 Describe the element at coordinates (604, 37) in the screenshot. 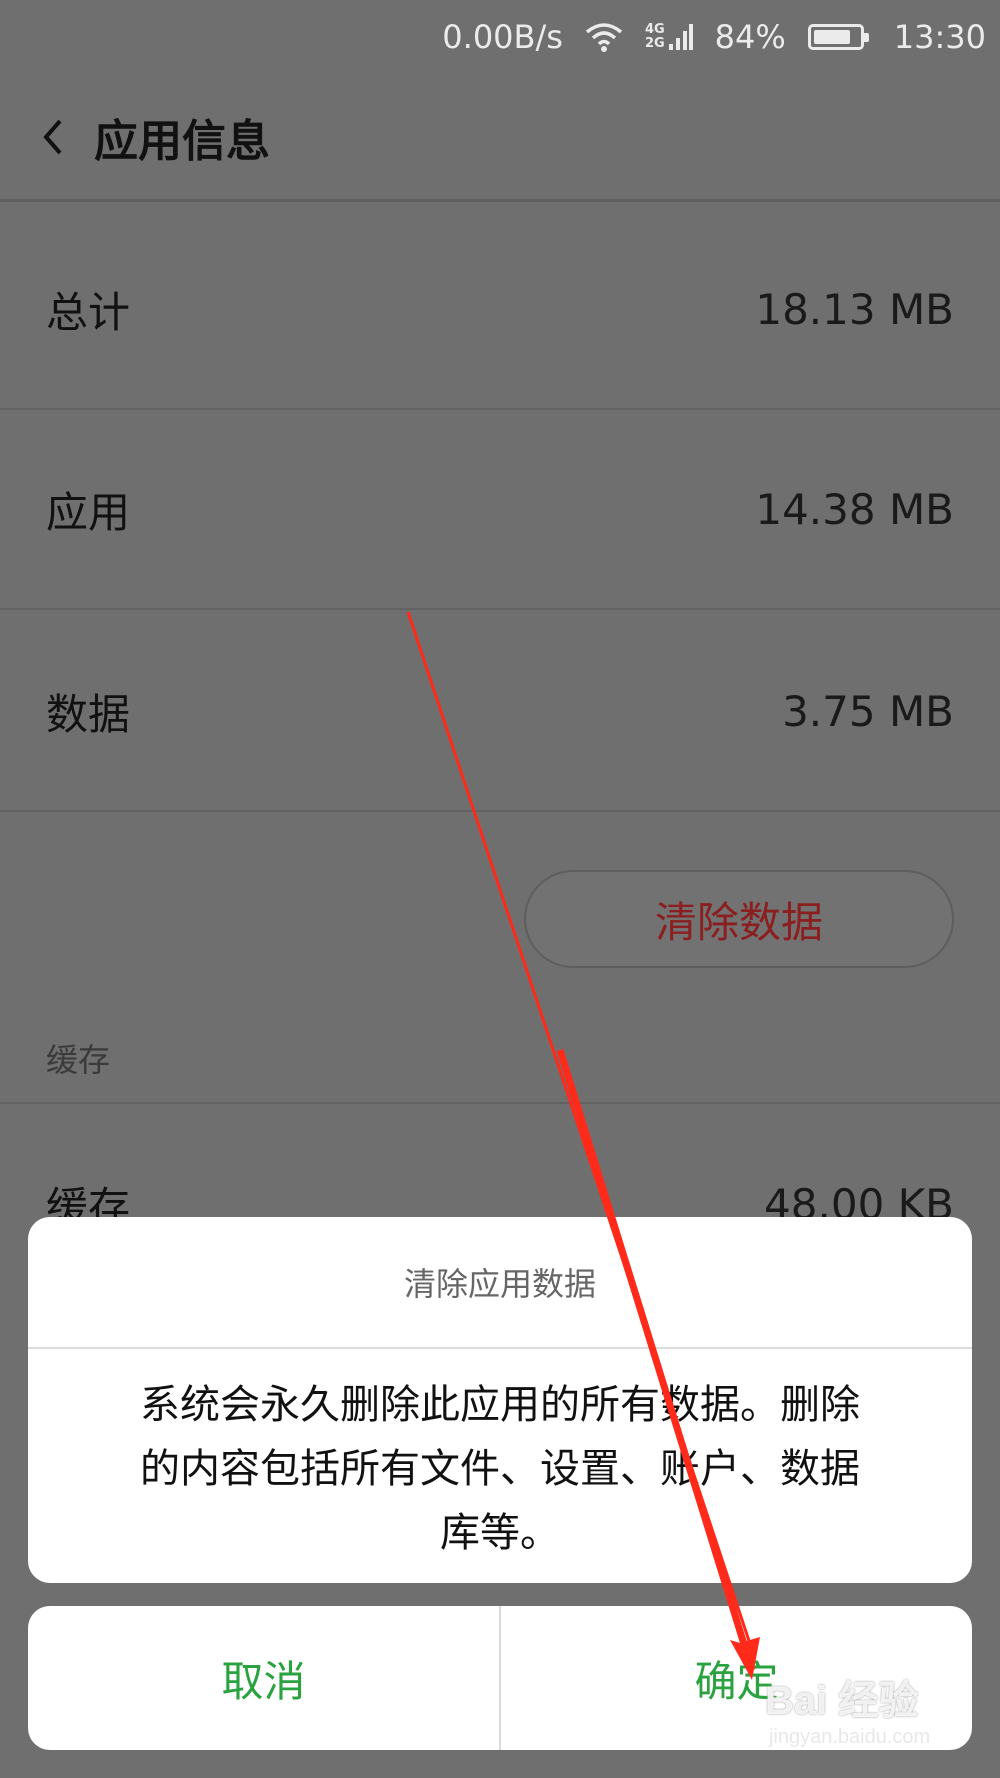

I see `wifi-icon` at that location.